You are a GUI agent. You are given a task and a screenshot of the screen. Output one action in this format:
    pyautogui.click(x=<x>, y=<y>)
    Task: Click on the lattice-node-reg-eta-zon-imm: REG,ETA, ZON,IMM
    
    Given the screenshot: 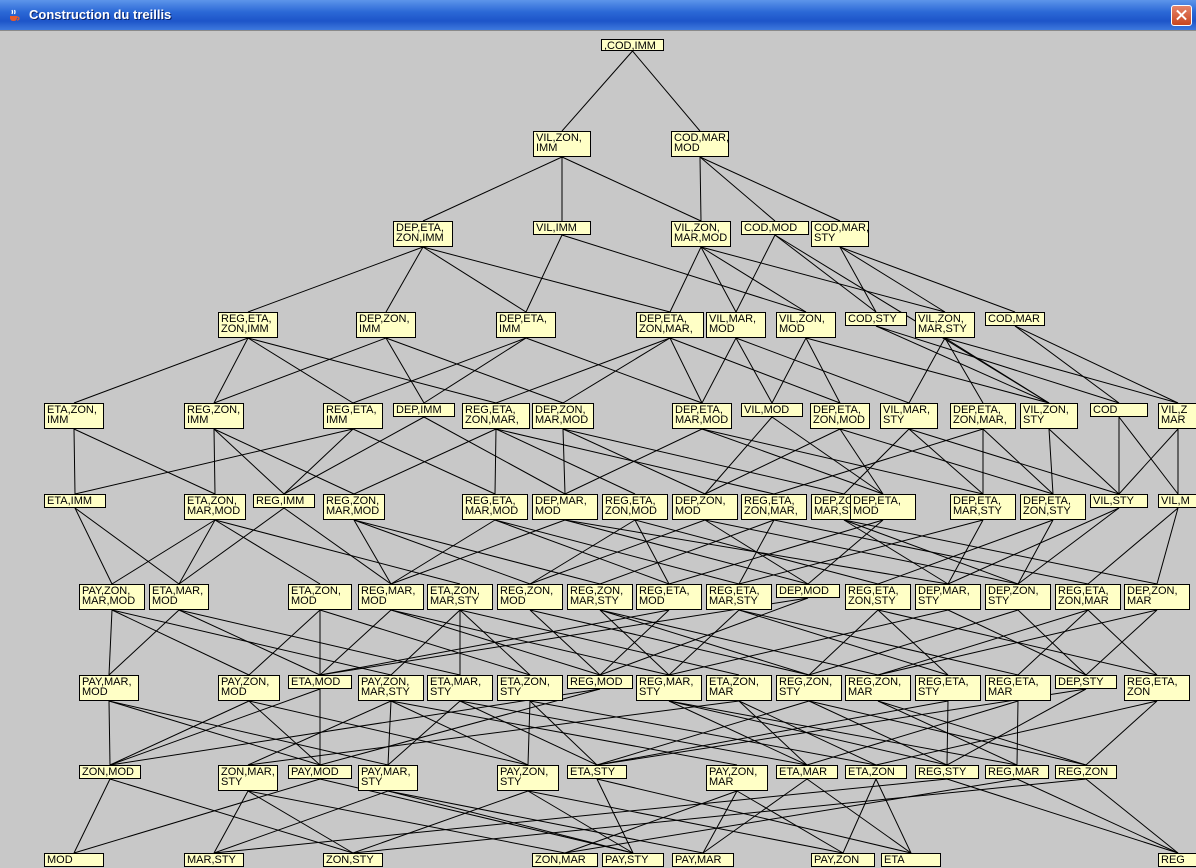 What is the action you would take?
    pyautogui.click(x=248, y=325)
    